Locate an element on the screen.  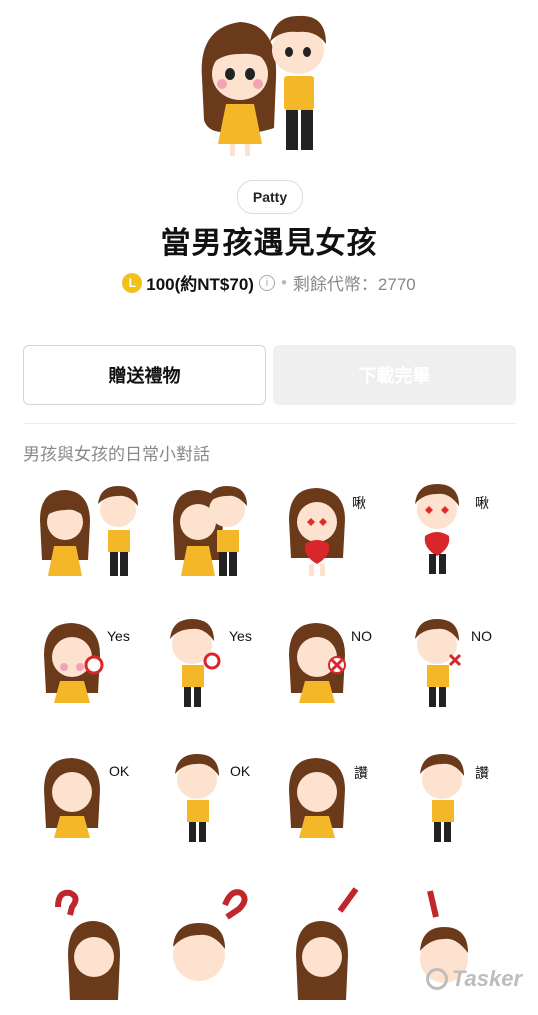
download-button: 下載完畢 is located at coordinates (394, 375).